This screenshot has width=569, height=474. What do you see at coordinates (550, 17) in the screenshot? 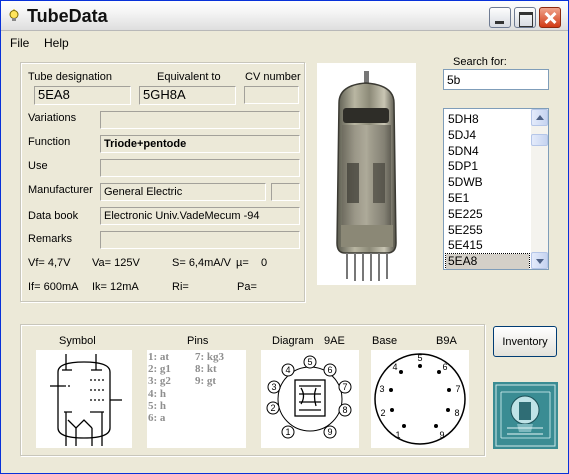
I see `close-button` at bounding box center [550, 17].